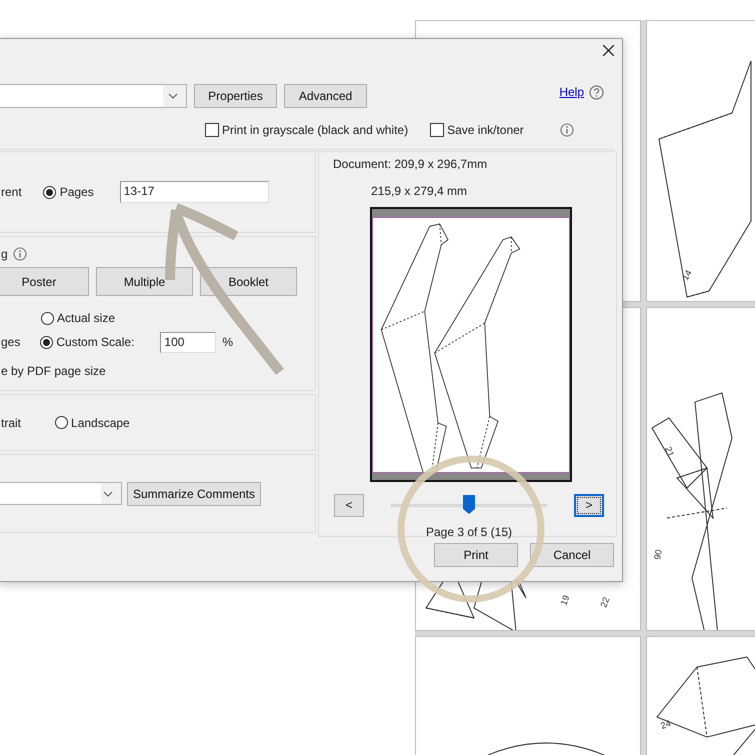 The height and width of the screenshot is (755, 755). Describe the element at coordinates (95, 342) in the screenshot. I see `custom-scale-label: Custom Scale:` at that location.